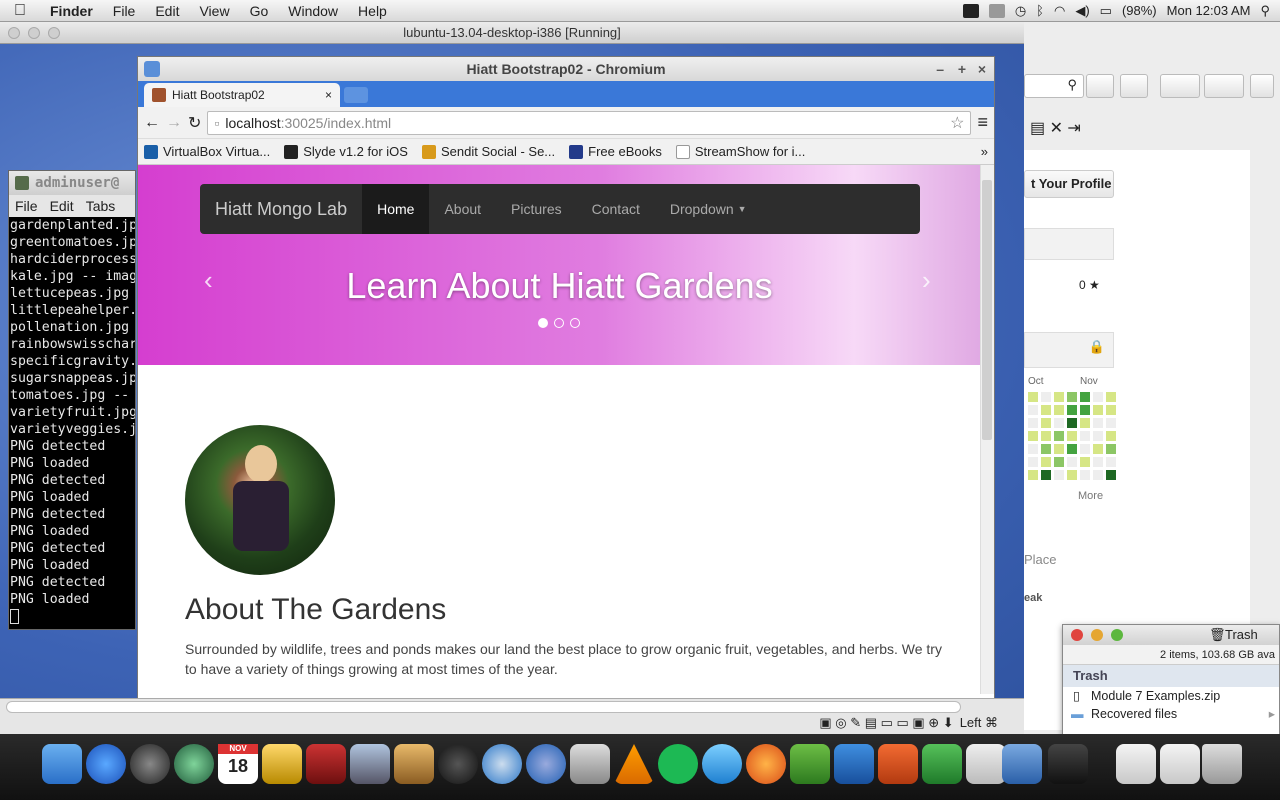 This screenshot has width=1280, height=800. What do you see at coordinates (62, 206) in the screenshot?
I see `terminal-menu-edit: Edit` at bounding box center [62, 206].